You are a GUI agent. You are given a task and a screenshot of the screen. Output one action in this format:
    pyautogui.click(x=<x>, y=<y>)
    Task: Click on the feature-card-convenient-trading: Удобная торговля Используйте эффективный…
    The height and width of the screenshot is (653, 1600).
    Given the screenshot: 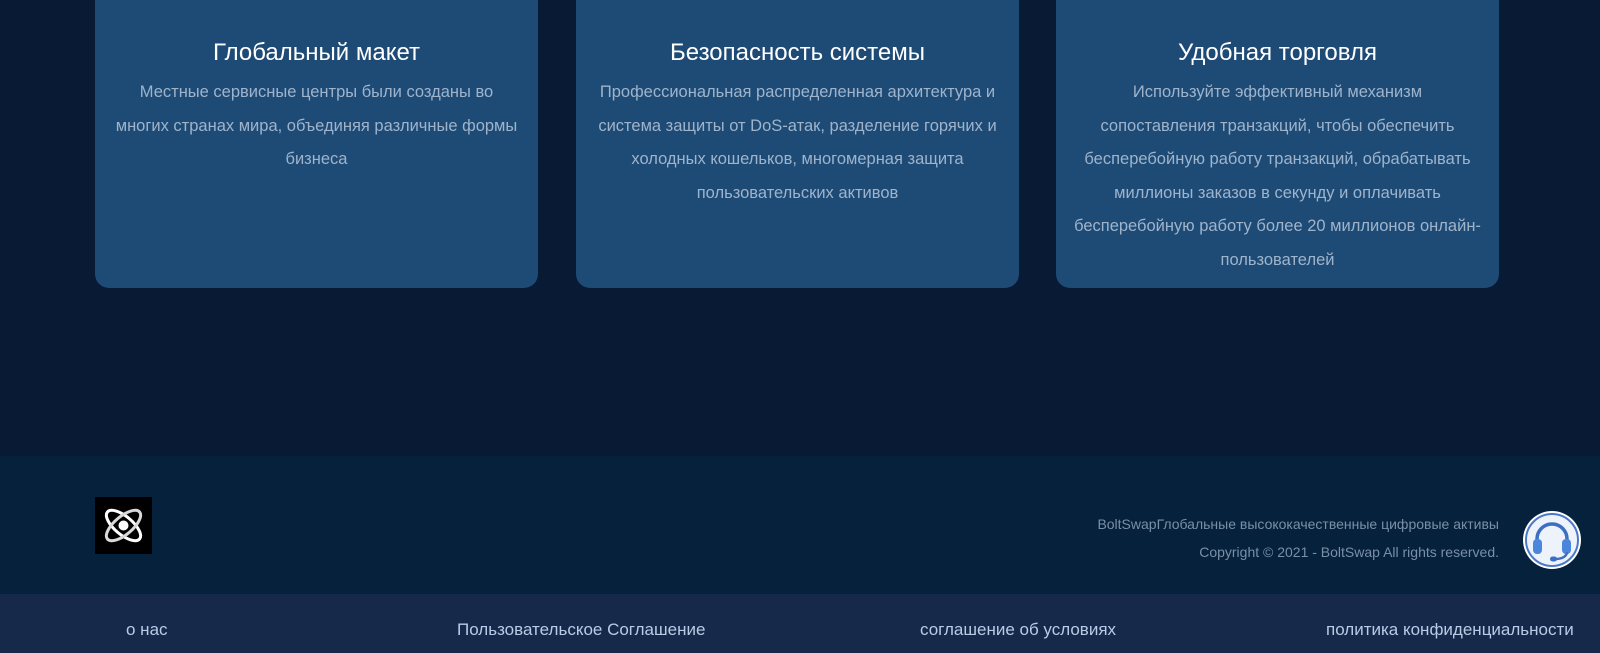 What is the action you would take?
    pyautogui.click(x=1277, y=144)
    